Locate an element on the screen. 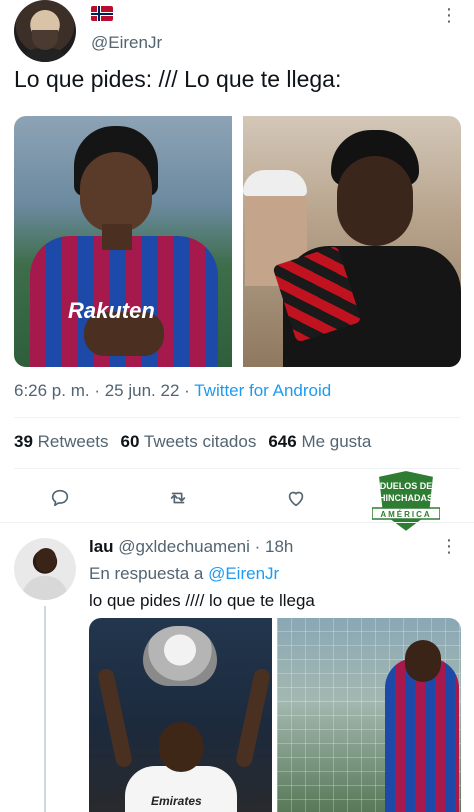  like-icon is located at coordinates (296, 499).